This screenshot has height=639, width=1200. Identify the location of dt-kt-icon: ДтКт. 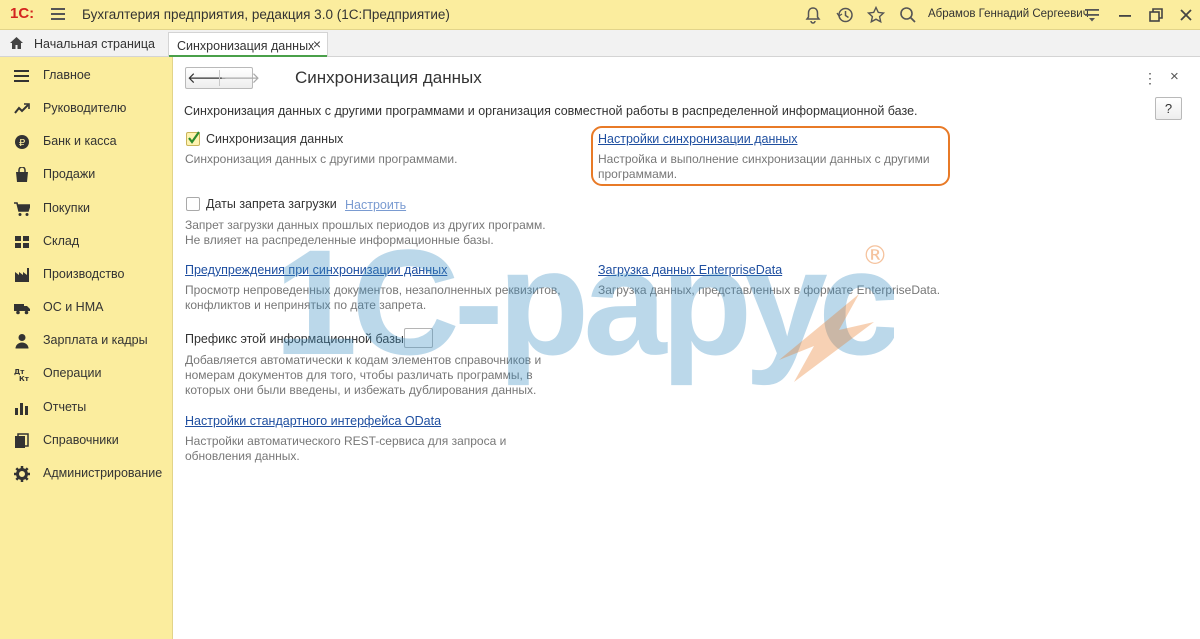
(22, 375).